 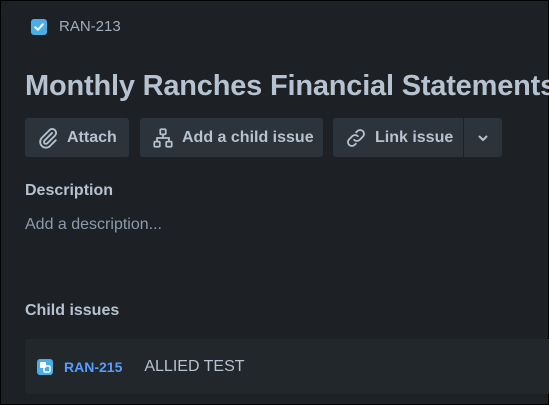 I want to click on breadcrumb: RAN-213, so click(x=76, y=26).